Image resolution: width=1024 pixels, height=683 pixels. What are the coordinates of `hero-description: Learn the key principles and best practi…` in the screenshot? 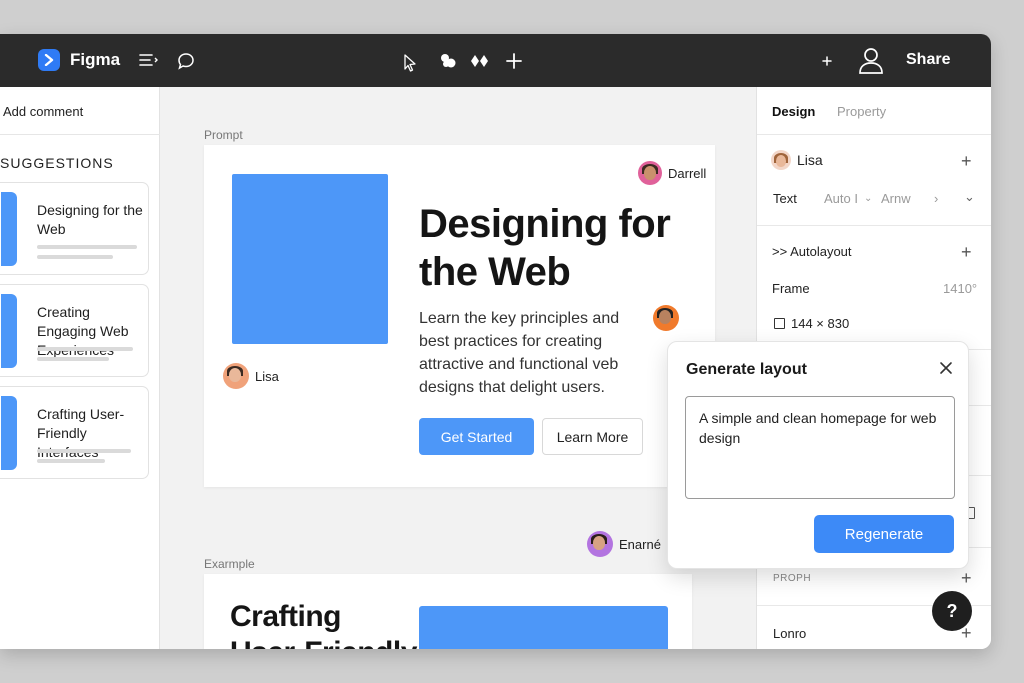 It's located at (519, 353).